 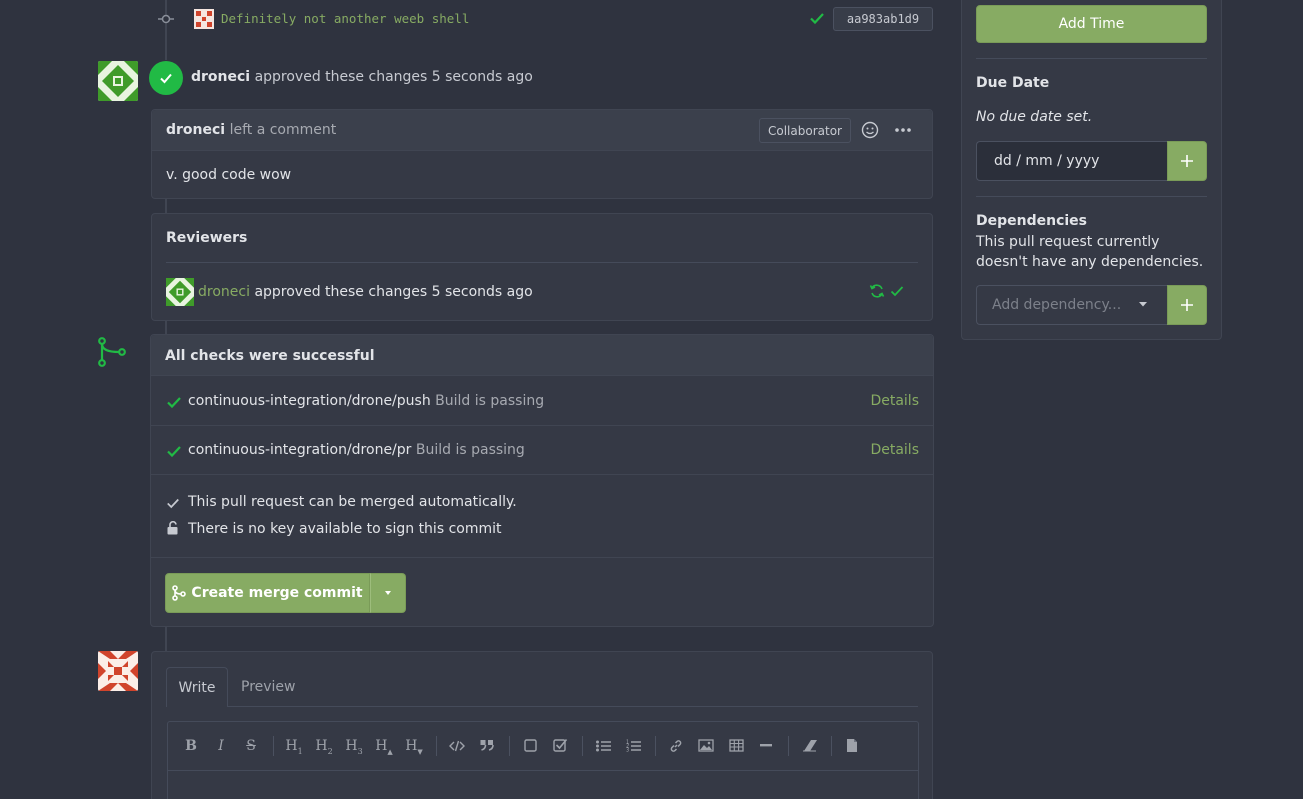 What do you see at coordinates (627, 750) in the screenshot?
I see `svg-text: 3` at bounding box center [627, 750].